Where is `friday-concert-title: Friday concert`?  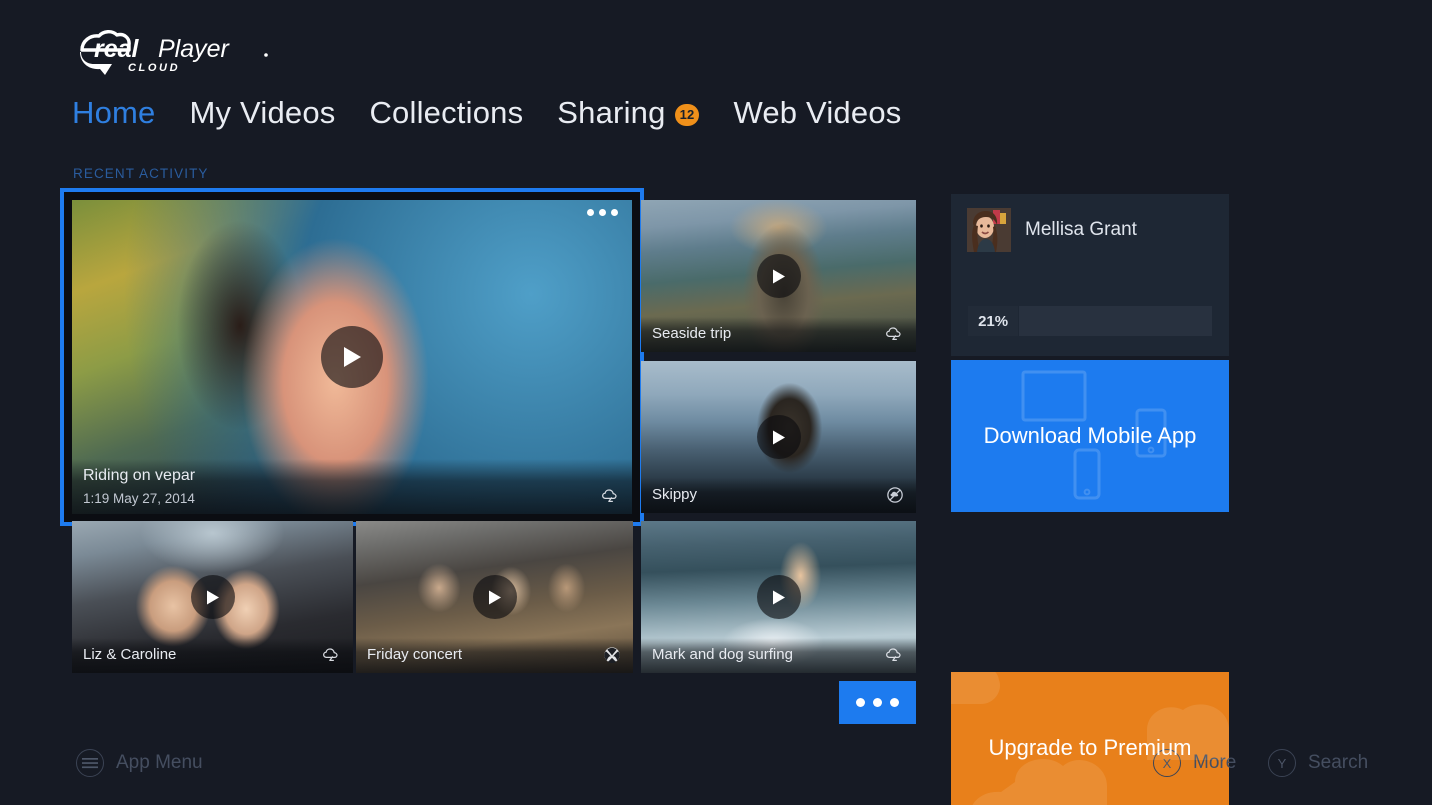 friday-concert-title: Friday concert is located at coordinates (415, 655).